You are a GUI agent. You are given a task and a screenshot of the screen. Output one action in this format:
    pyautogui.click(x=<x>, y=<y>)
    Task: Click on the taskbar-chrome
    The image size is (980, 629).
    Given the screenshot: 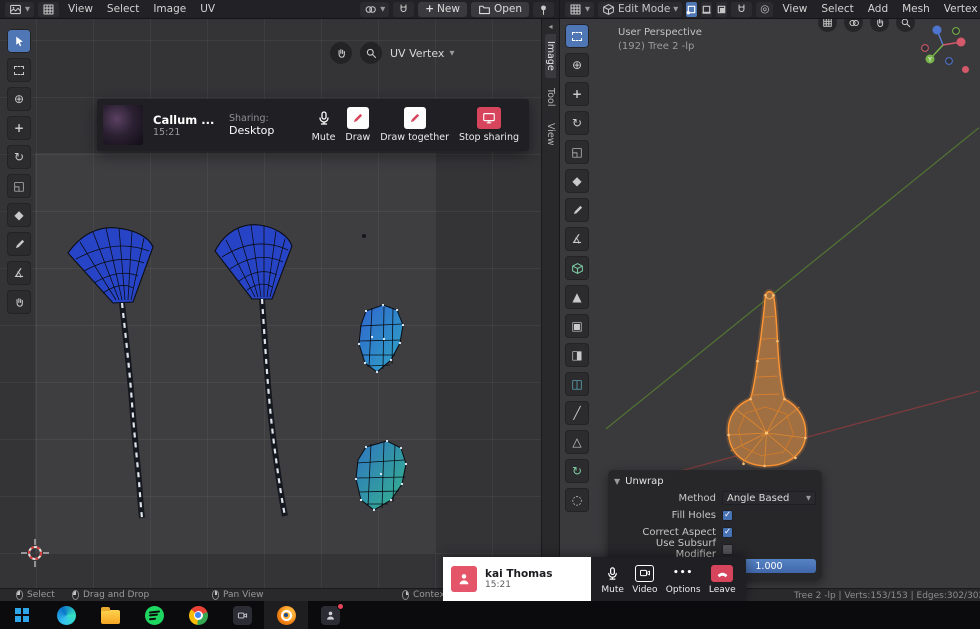 What is the action you would take?
    pyautogui.click(x=198, y=615)
    